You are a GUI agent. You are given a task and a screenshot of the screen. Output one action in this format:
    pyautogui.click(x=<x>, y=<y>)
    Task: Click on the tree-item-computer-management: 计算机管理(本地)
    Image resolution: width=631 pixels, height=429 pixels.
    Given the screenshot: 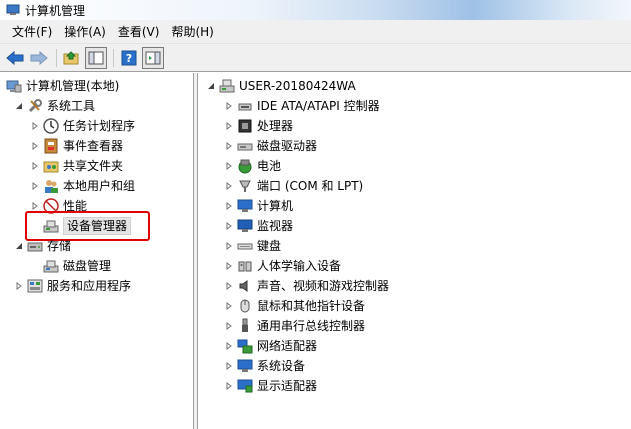 What is the action you would take?
    pyautogui.click(x=62, y=86)
    